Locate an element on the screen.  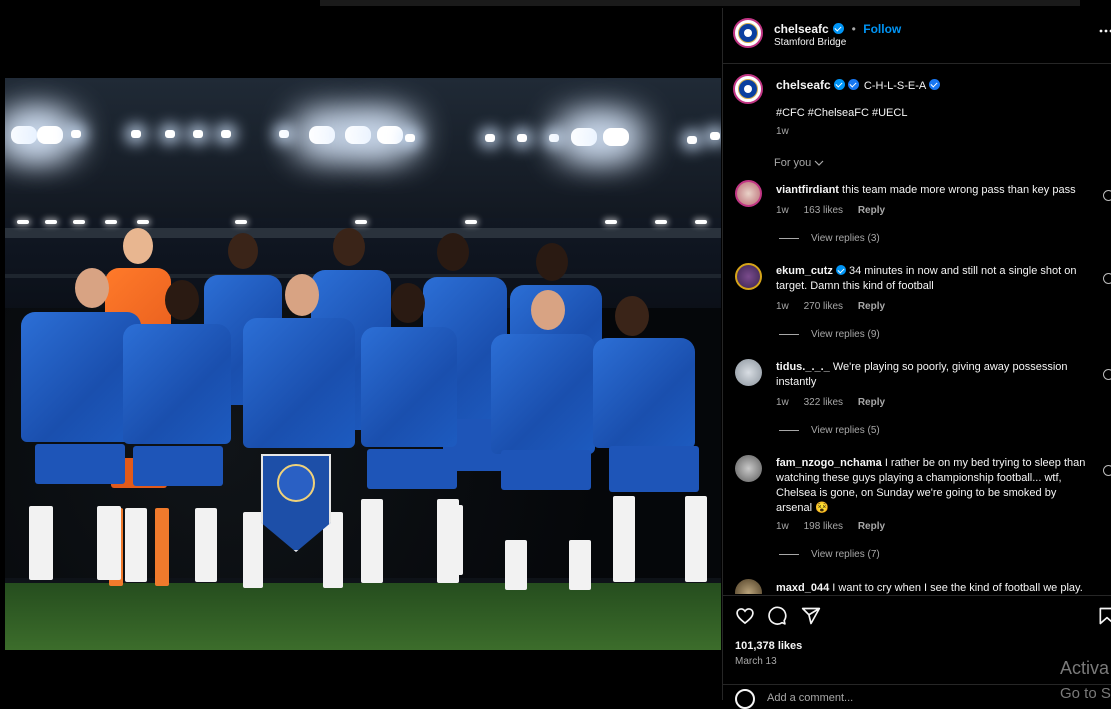
comment-username: viantfirdiant is located at coordinates (807, 190).